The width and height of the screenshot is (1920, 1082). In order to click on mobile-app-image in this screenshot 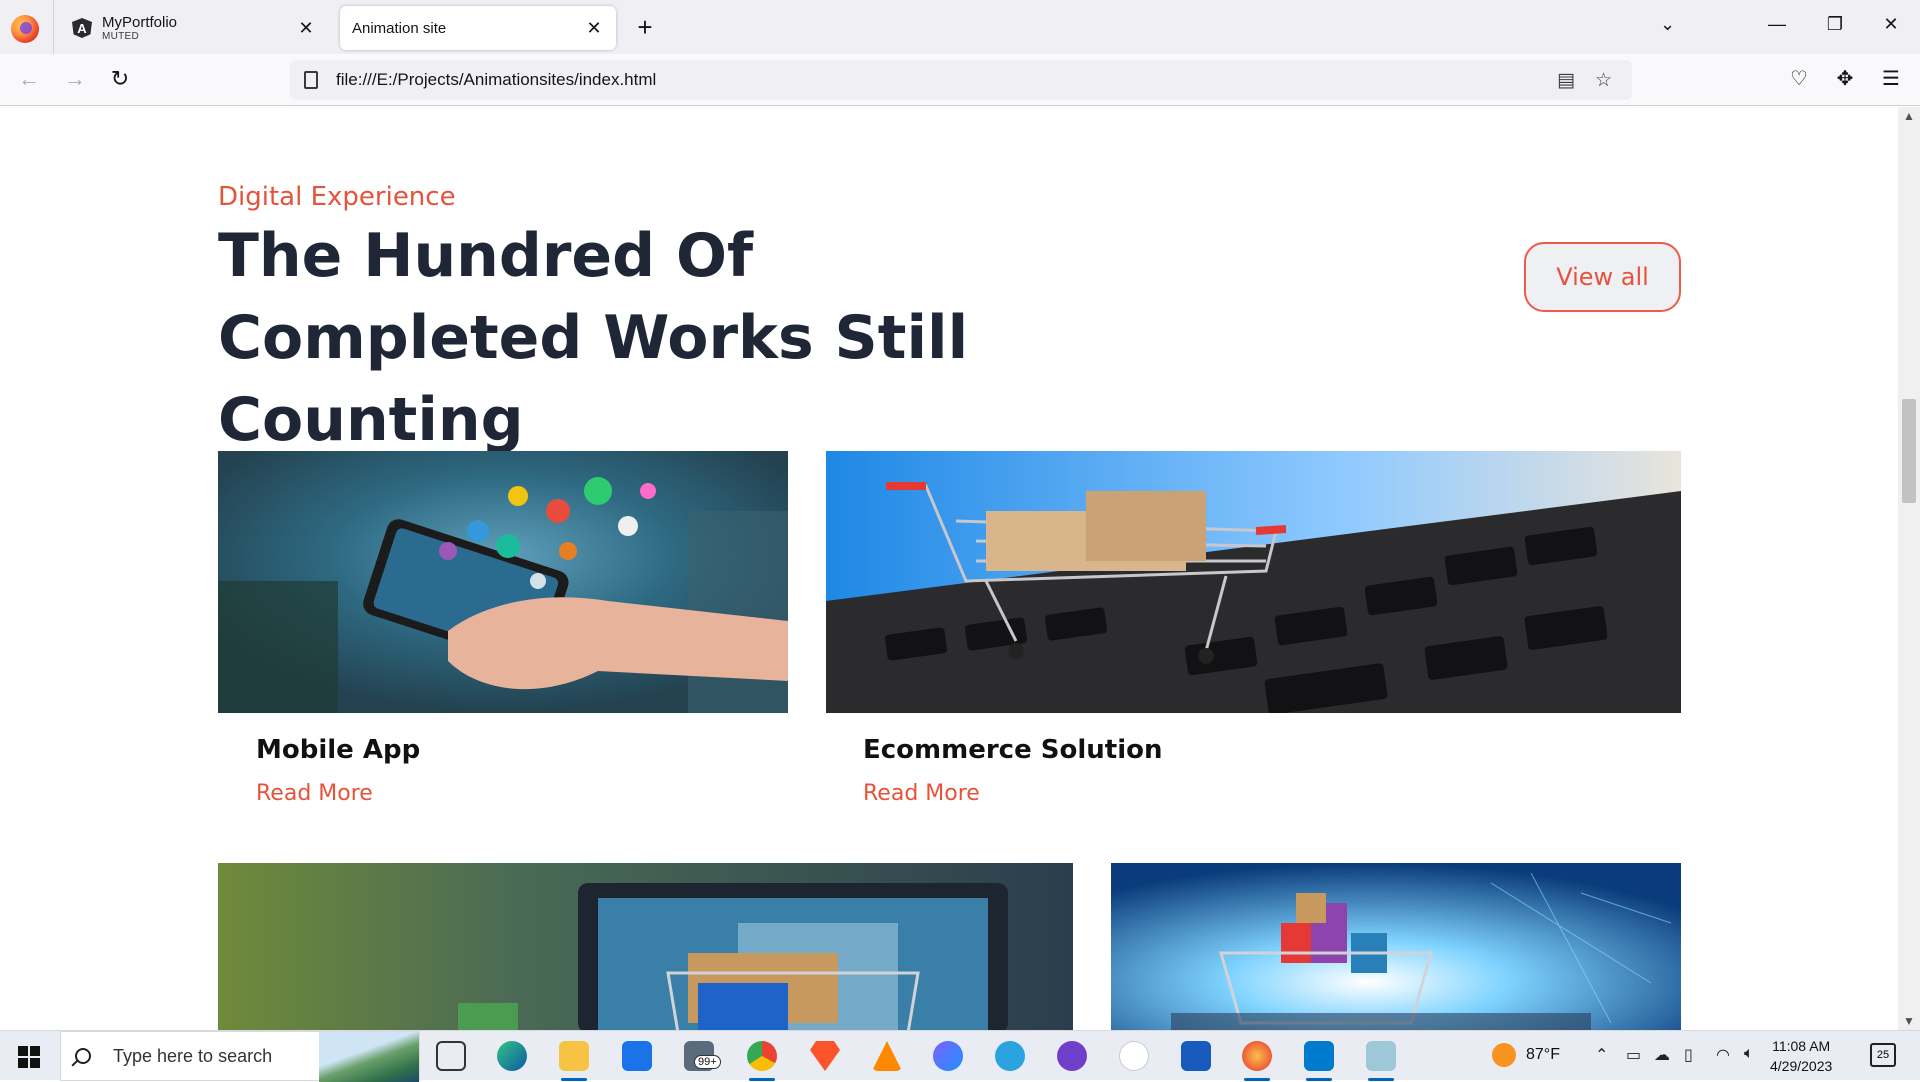, I will do `click(503, 582)`.